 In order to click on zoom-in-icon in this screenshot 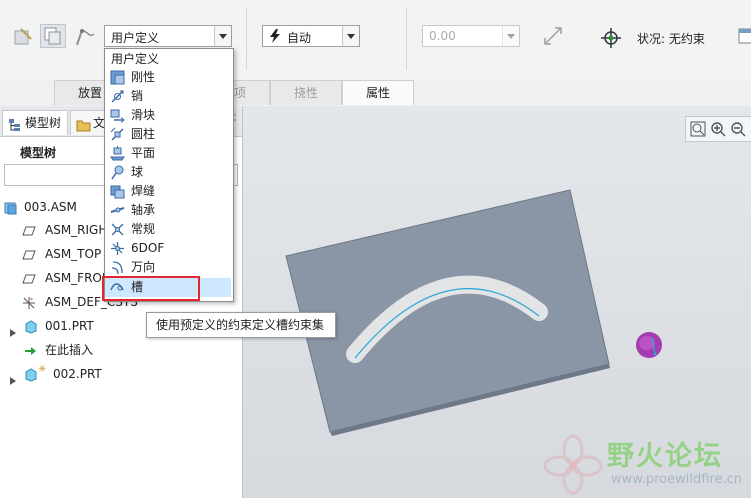, I will do `click(718, 130)`.